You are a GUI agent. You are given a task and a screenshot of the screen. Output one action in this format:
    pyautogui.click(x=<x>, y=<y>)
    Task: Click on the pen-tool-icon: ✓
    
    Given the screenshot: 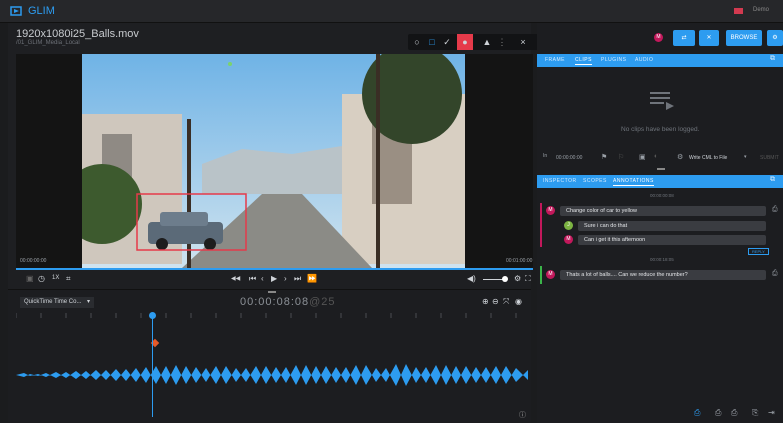 What is the action you would take?
    pyautogui.click(x=447, y=42)
    